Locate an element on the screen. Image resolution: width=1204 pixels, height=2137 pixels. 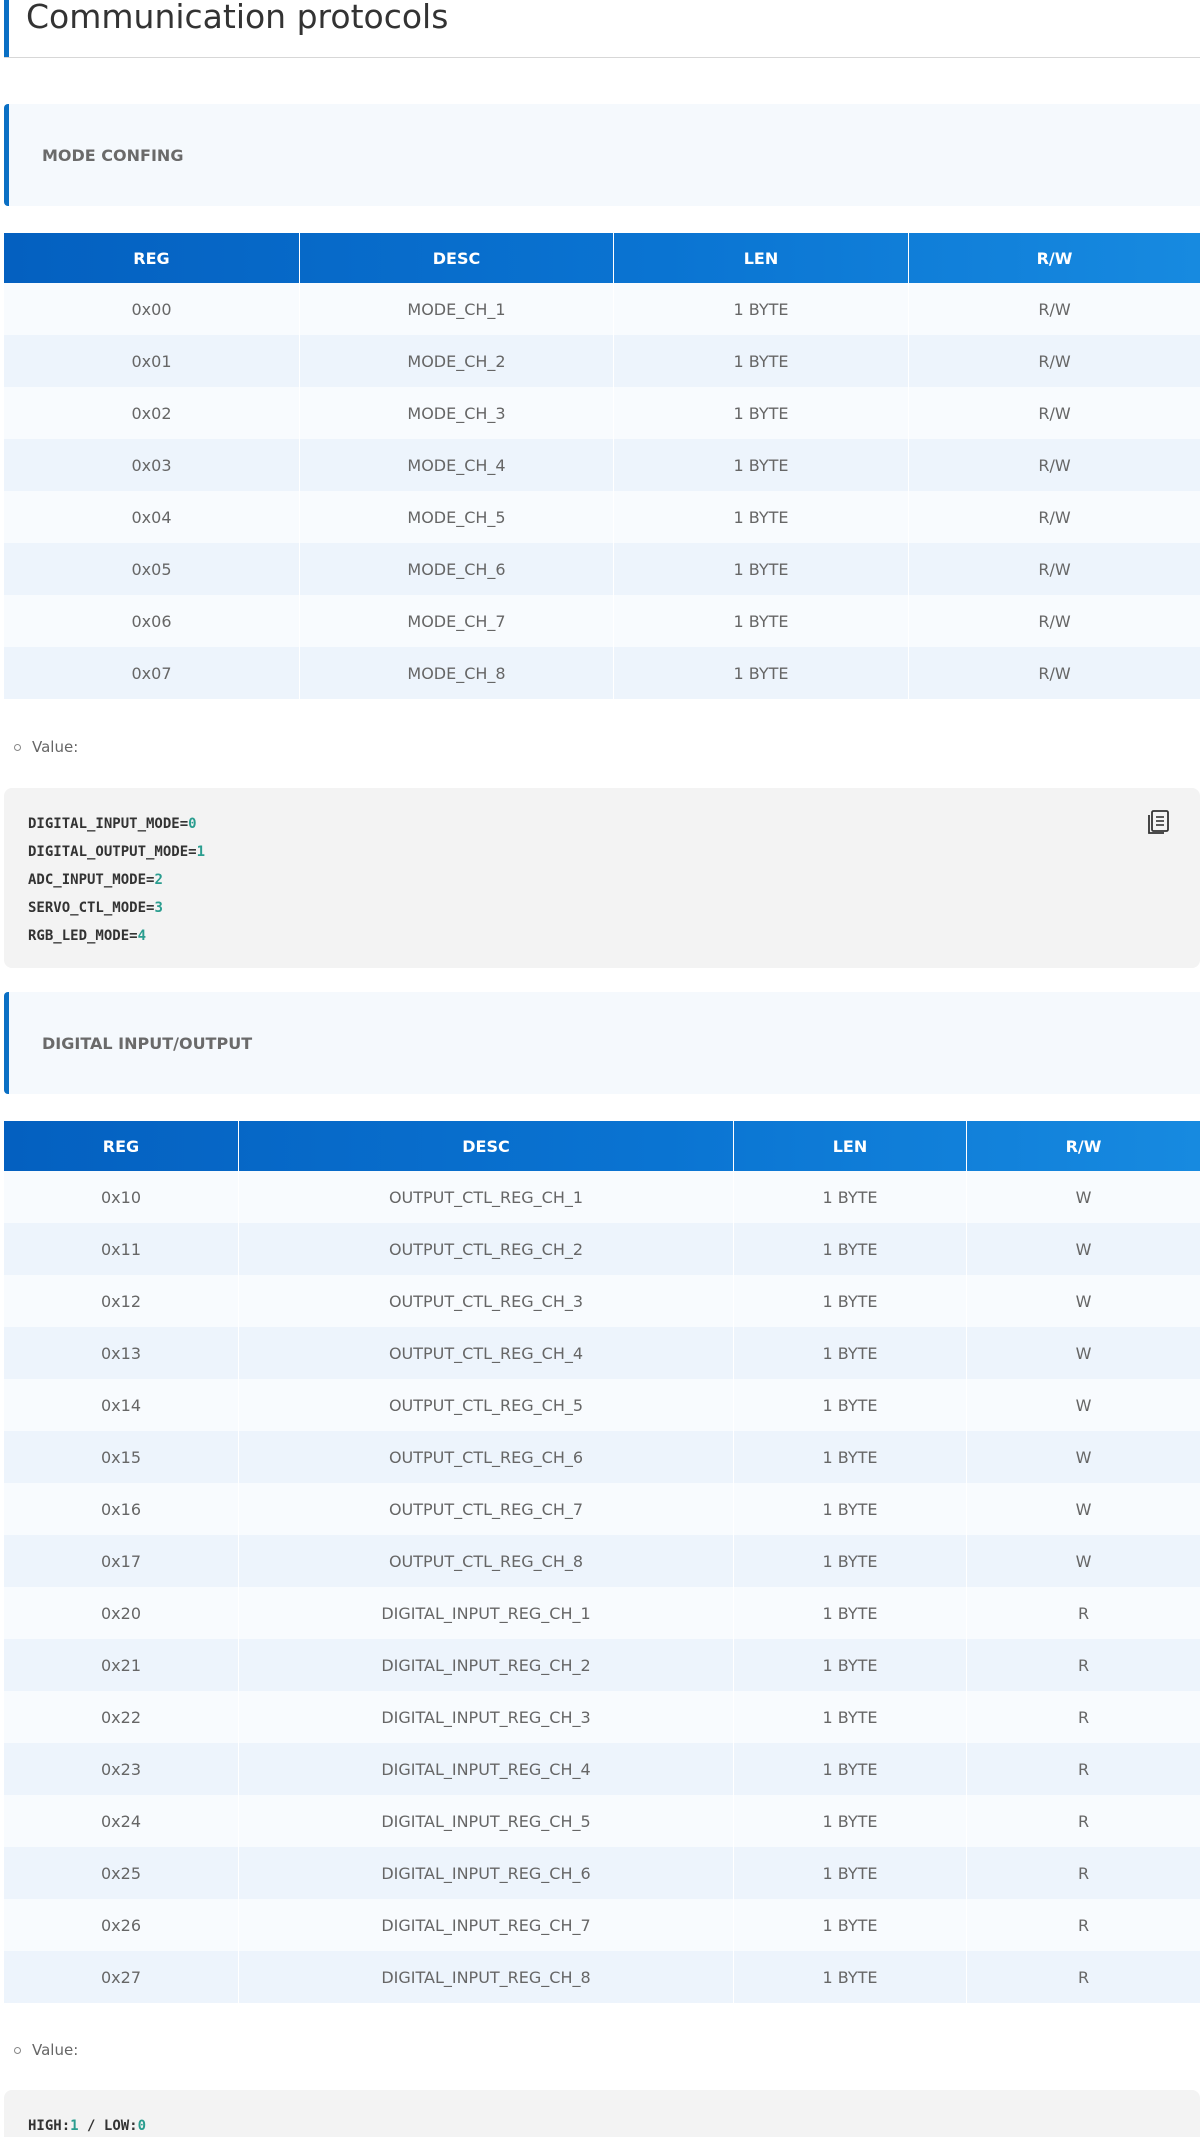
table-row: 0x04 MODE_CH_5 1 BYTE R/W is located at coordinates (602, 517).